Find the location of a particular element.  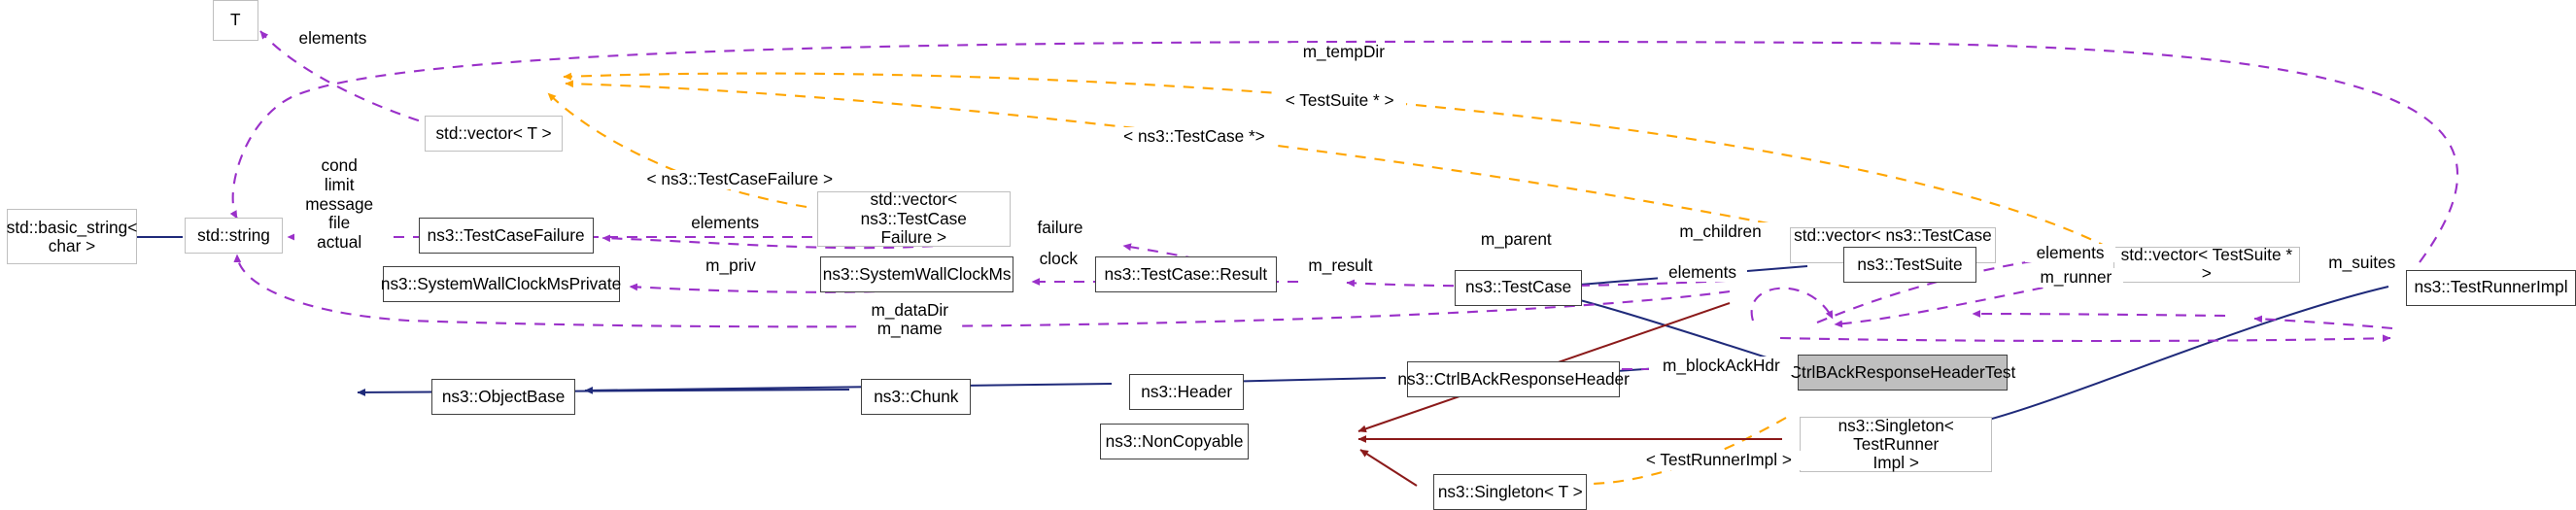

edge-testrunnerimpl-to-singleton is located at coordinates (2176, 357).